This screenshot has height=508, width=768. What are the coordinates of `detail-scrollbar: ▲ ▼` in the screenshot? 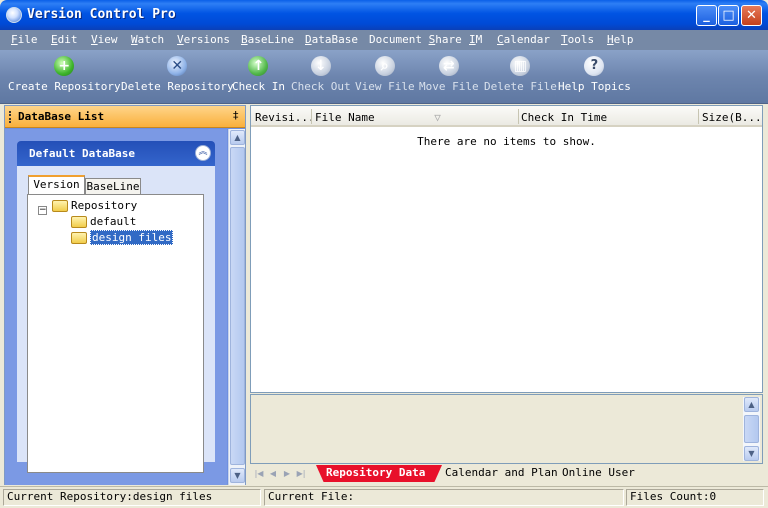 It's located at (751, 429).